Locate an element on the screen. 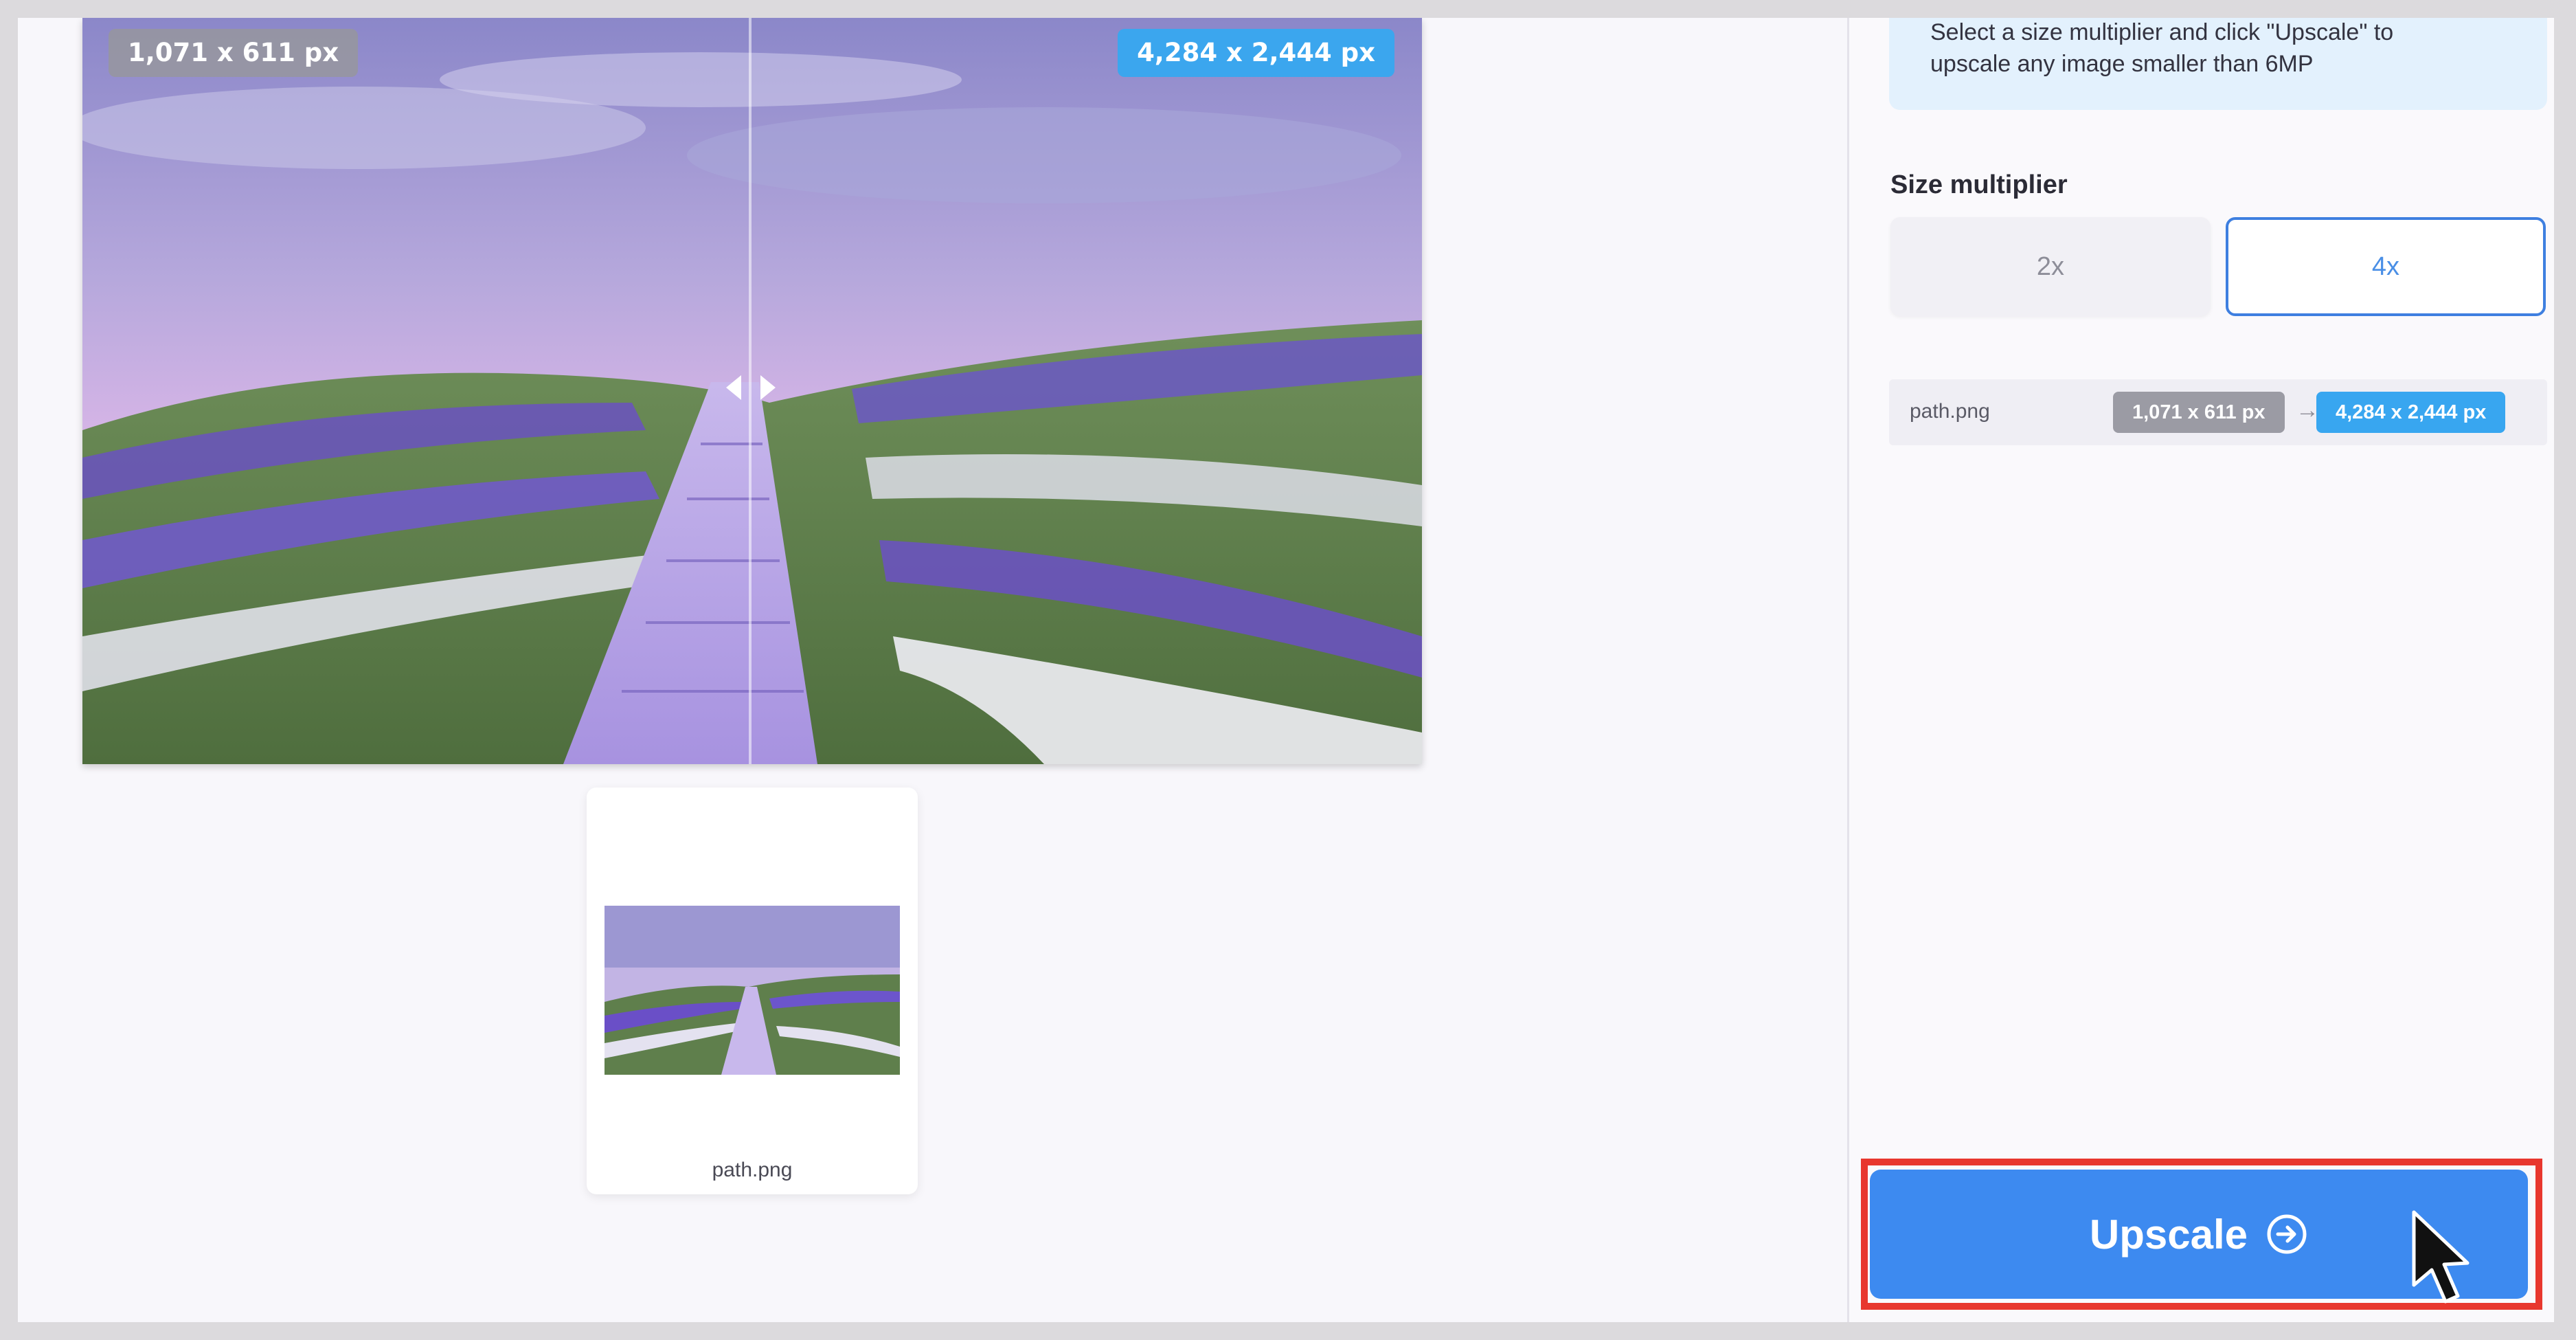 The height and width of the screenshot is (1340, 2576). file-row-original-size: 1,071 x 611 px is located at coordinates (2199, 413).